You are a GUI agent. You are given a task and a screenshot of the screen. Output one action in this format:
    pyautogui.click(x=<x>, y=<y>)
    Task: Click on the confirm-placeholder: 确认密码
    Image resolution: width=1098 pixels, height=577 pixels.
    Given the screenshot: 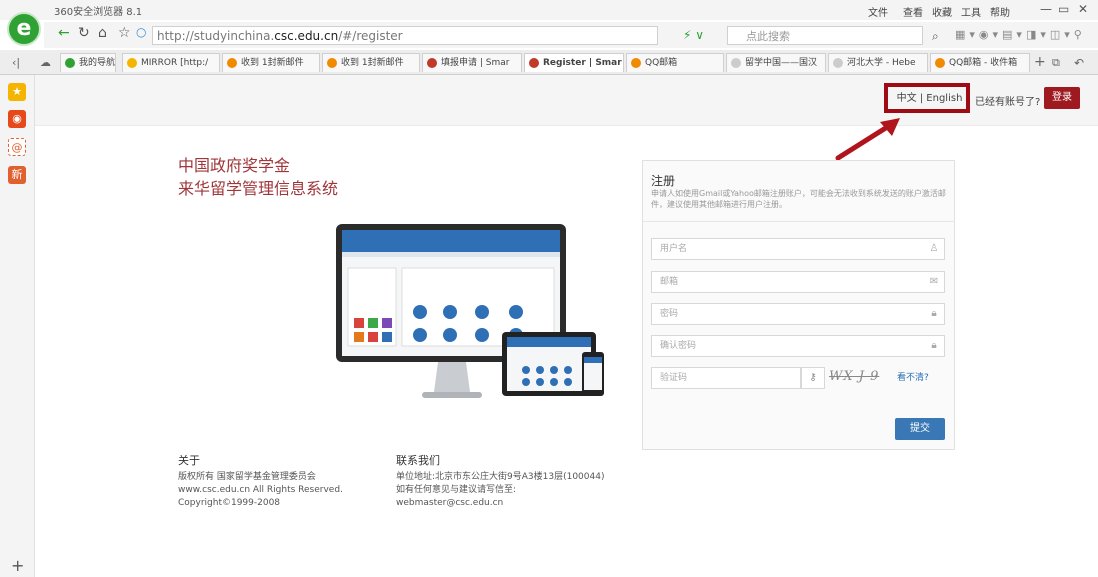 What is the action you would take?
    pyautogui.click(x=678, y=346)
    